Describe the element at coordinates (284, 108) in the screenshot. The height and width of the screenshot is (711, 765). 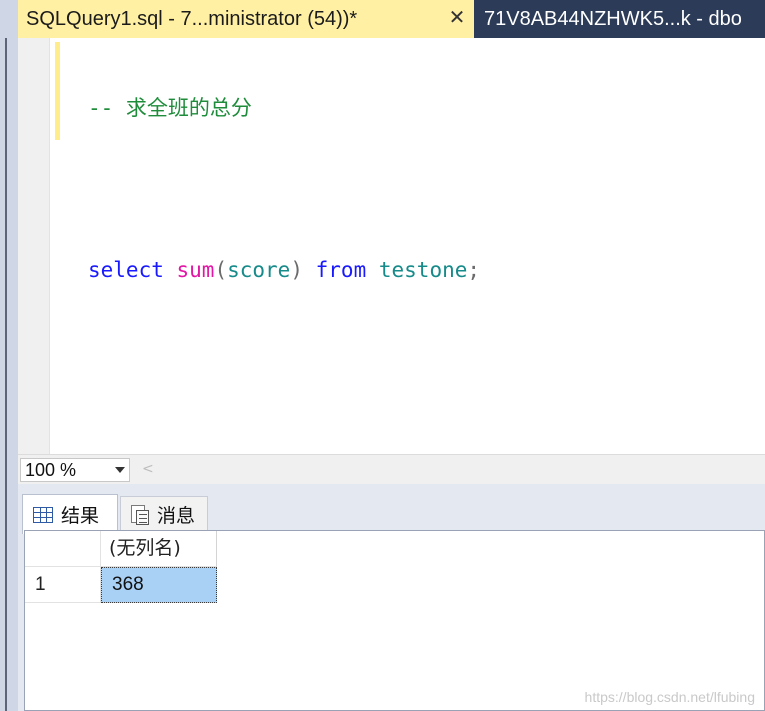
I see `code-line-1: -- 求全班的总分` at that location.